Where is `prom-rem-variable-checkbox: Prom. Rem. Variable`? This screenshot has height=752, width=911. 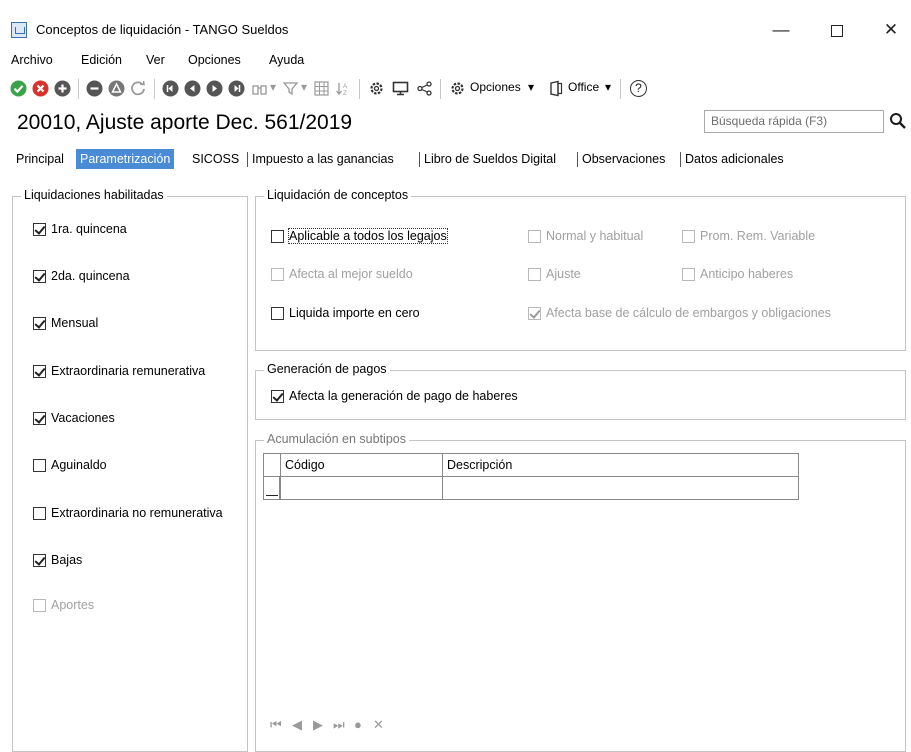 prom-rem-variable-checkbox: Prom. Rem. Variable is located at coordinates (748, 236).